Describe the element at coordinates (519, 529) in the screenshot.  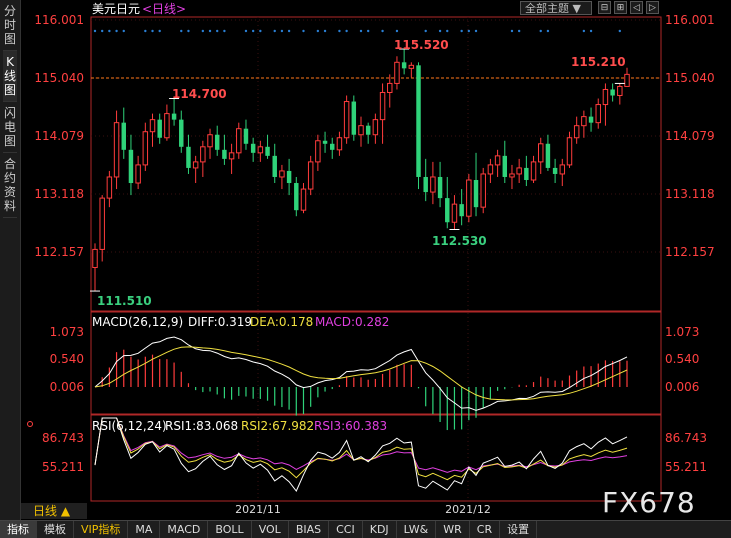
I see `settings-button: 设置` at that location.